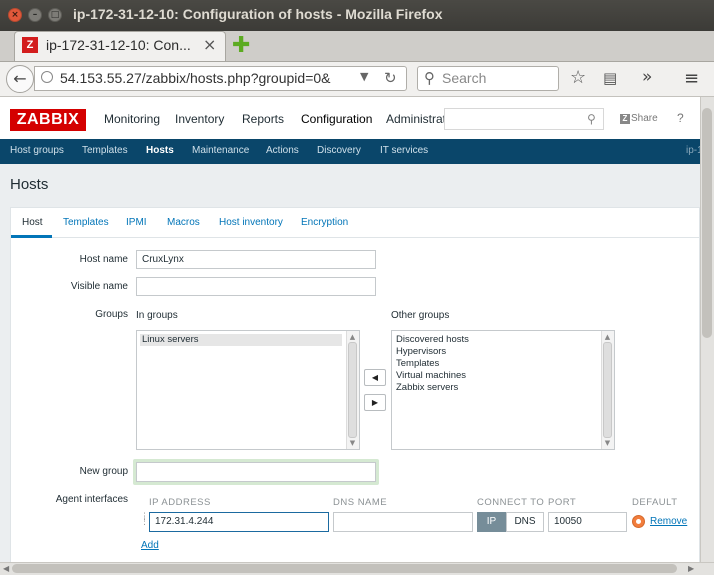 The image size is (714, 575). Describe the element at coordinates (15, 15) in the screenshot. I see `window-close-button: ×` at that location.